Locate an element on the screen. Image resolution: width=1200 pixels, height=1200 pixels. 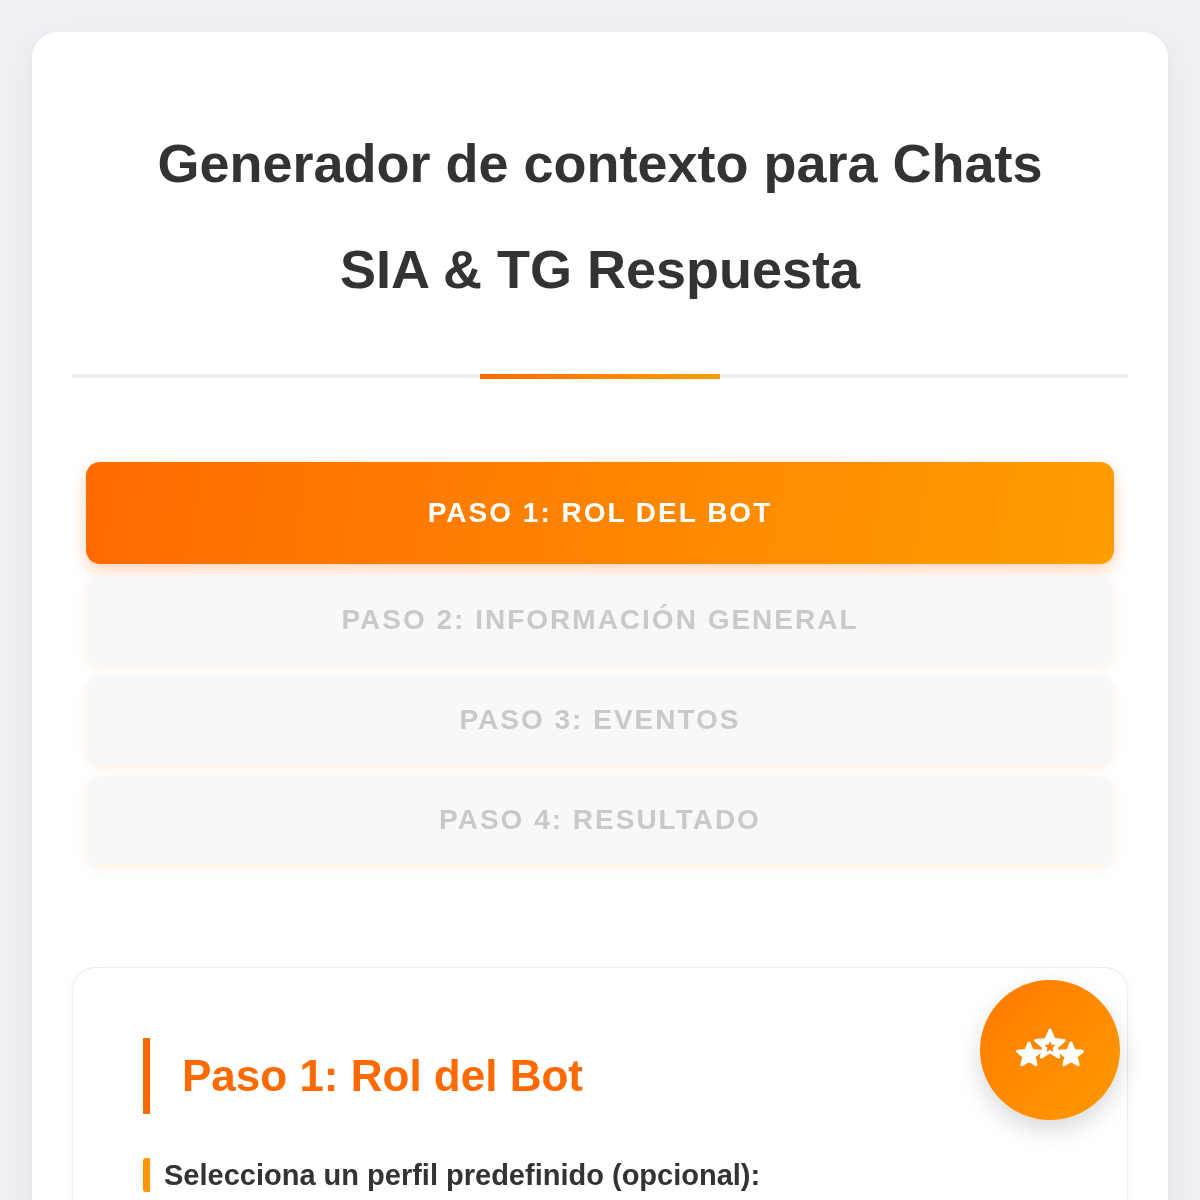
field-label: Selecciona un perfil predefinido (opcional): is located at coordinates (600, 1175).